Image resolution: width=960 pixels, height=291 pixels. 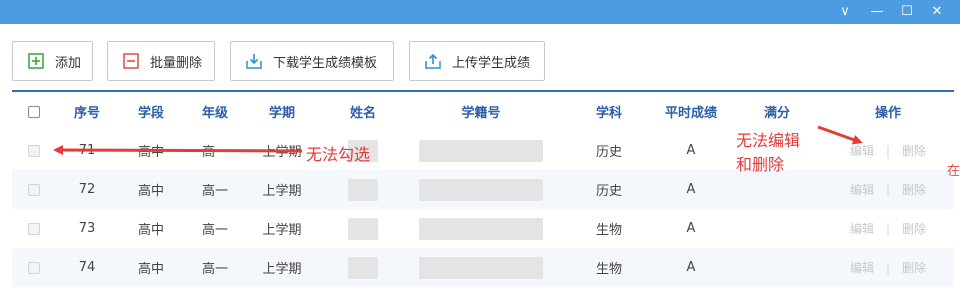 What do you see at coordinates (760, 164) in the screenshot?
I see `annotation-cannot-edit-line2: 和删除` at bounding box center [760, 164].